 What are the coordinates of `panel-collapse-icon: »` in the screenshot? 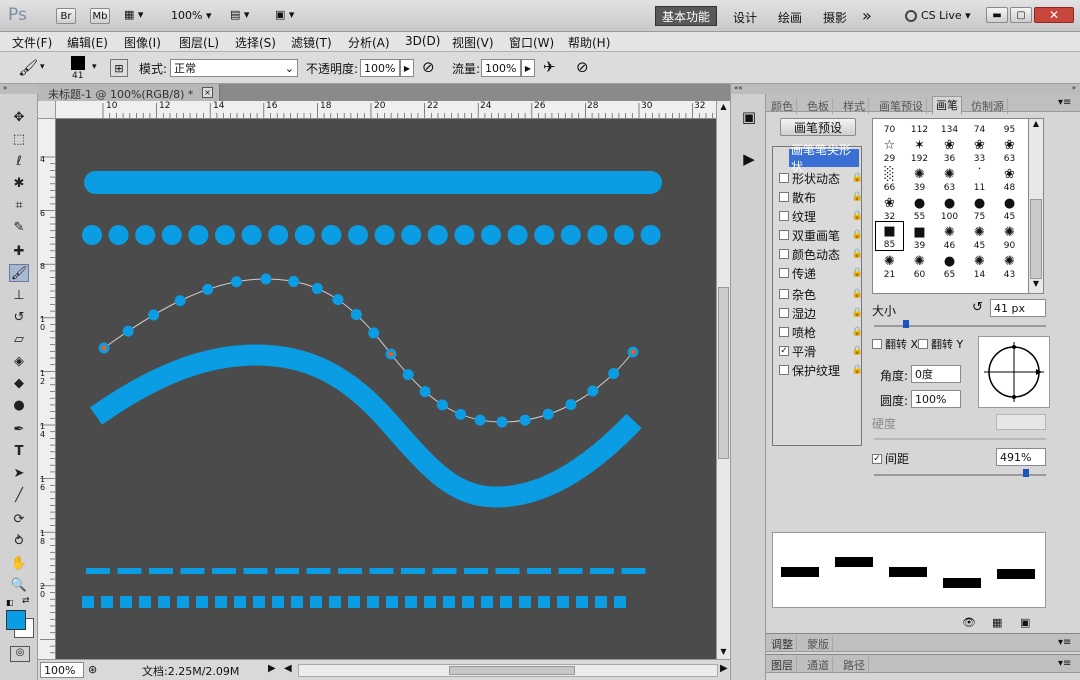 It's located at (923, 89).